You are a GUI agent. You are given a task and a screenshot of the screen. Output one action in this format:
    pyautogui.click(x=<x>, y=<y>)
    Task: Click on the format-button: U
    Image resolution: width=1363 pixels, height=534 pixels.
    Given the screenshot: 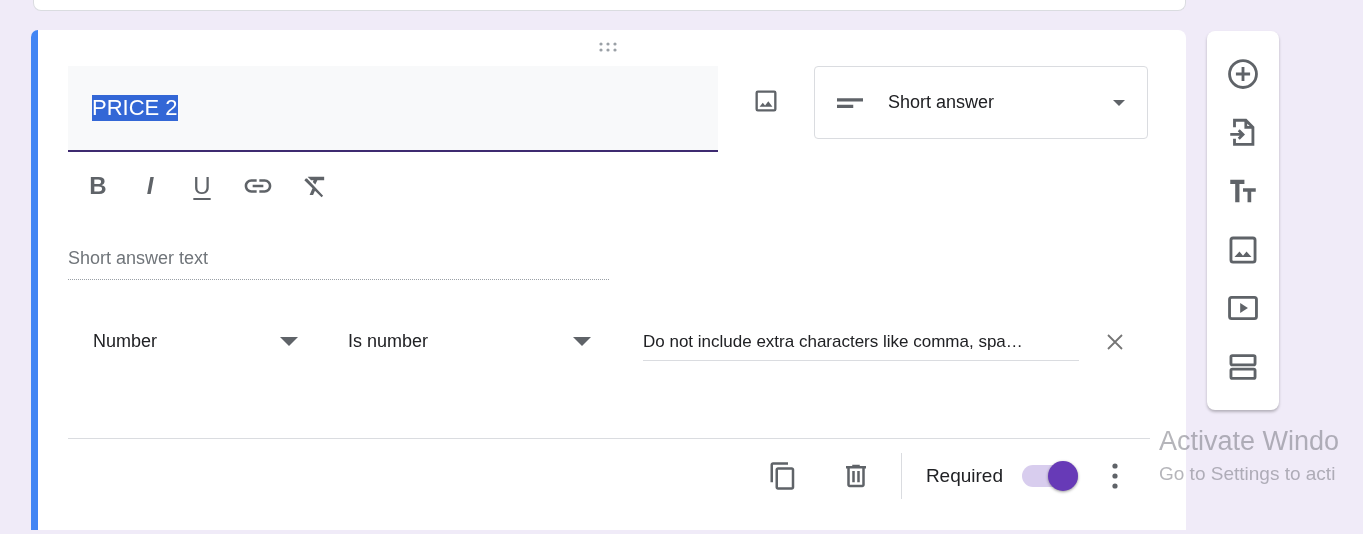 What is the action you would take?
    pyautogui.click(x=202, y=186)
    